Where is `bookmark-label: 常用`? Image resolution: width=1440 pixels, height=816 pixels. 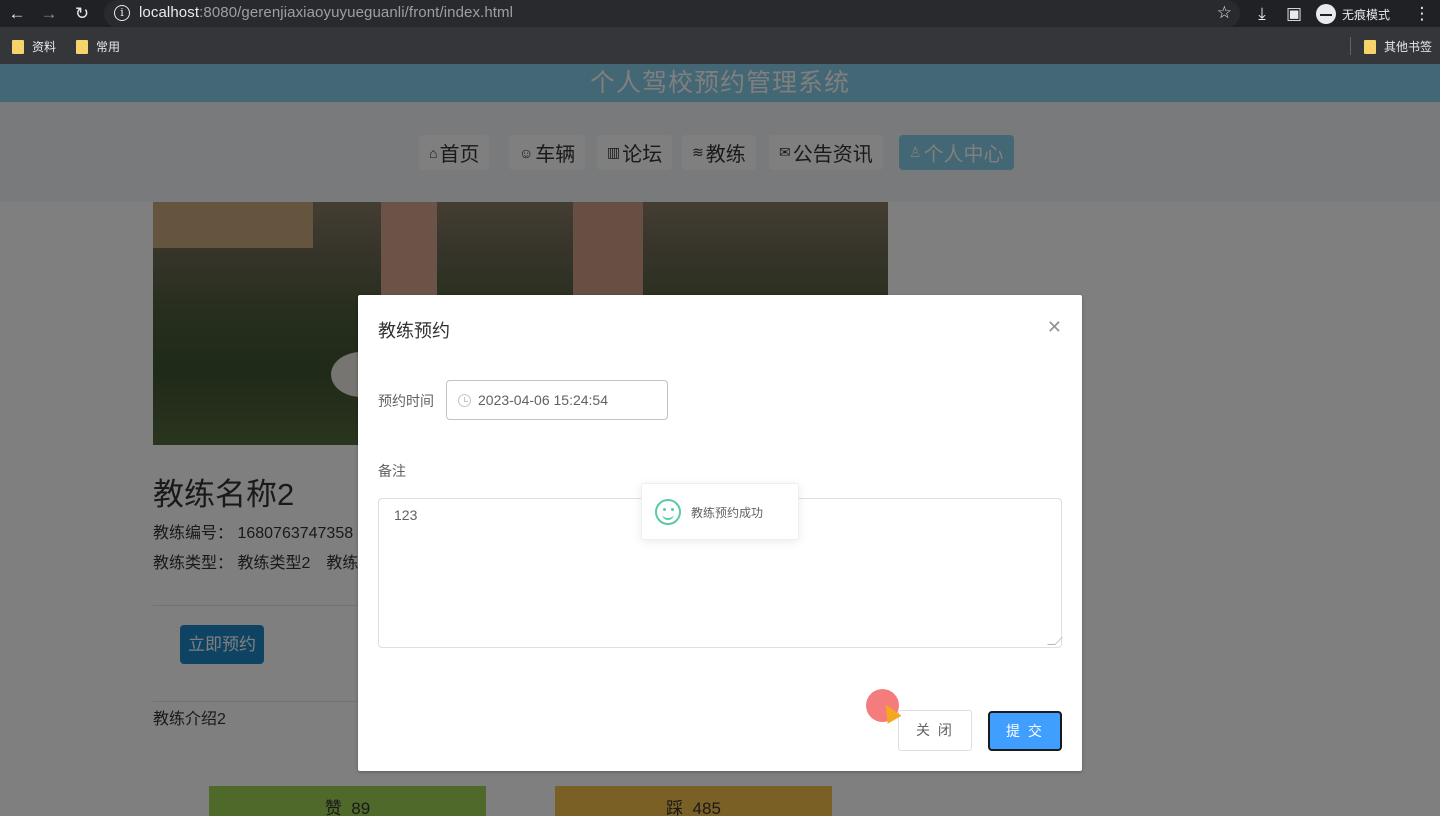 bookmark-label: 常用 is located at coordinates (108, 47).